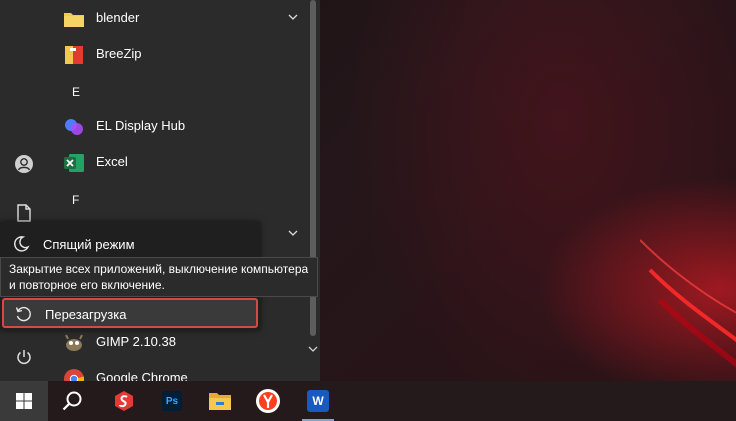  Describe the element at coordinates (74, 375) in the screenshot. I see `chrome-icon` at that location.